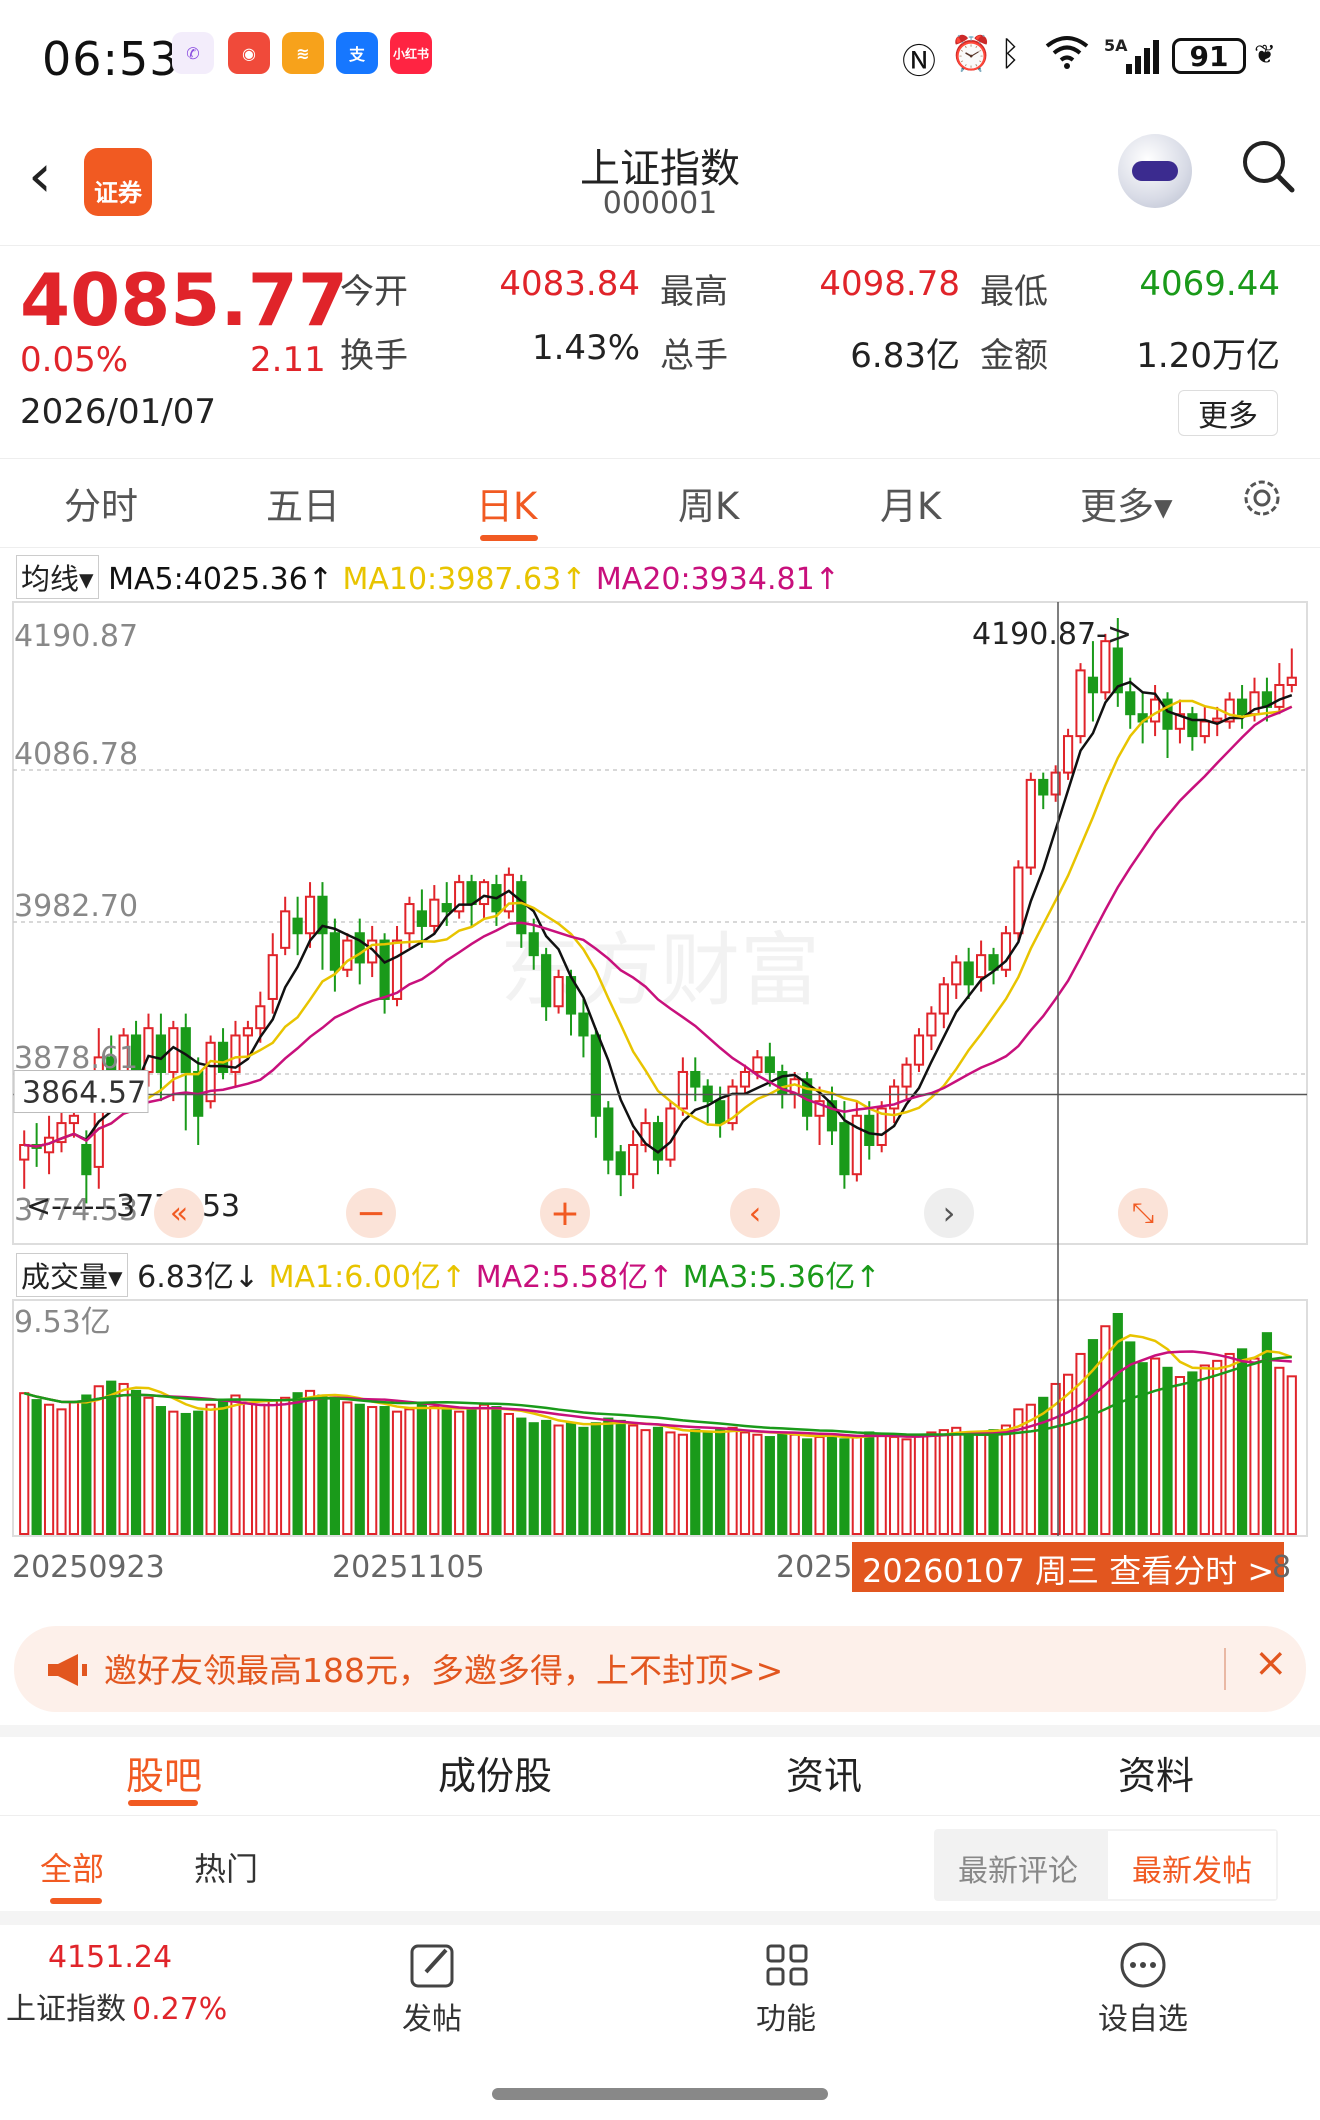  What do you see at coordinates (1068, 1567) in the screenshot?
I see `view-intraday-tooltip: 20260107 周三 查看分时 >` at bounding box center [1068, 1567].